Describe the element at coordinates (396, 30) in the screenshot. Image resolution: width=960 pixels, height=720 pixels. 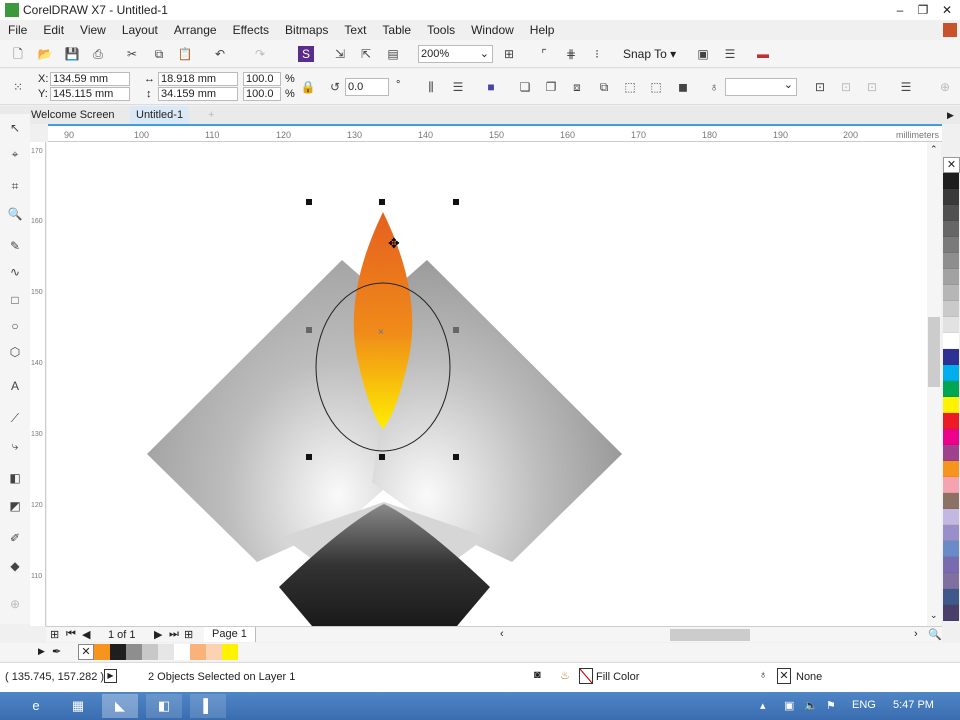
I see `menu-table: Table` at that location.